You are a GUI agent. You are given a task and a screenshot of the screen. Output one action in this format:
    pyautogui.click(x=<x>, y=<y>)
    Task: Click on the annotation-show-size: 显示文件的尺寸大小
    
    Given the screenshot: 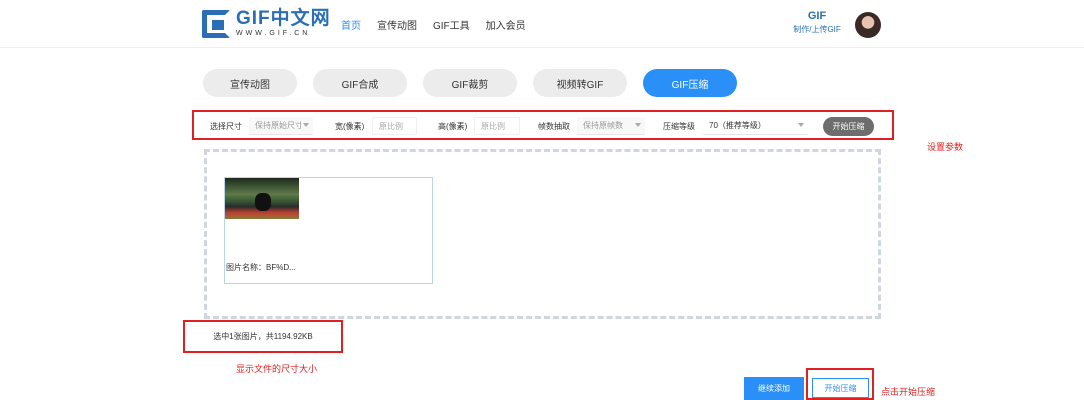 What is the action you would take?
    pyautogui.click(x=277, y=369)
    